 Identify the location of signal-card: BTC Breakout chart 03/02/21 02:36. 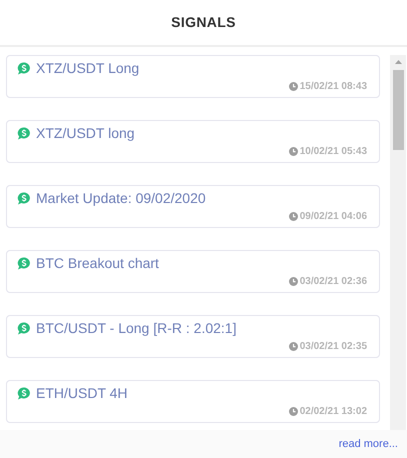
(193, 271).